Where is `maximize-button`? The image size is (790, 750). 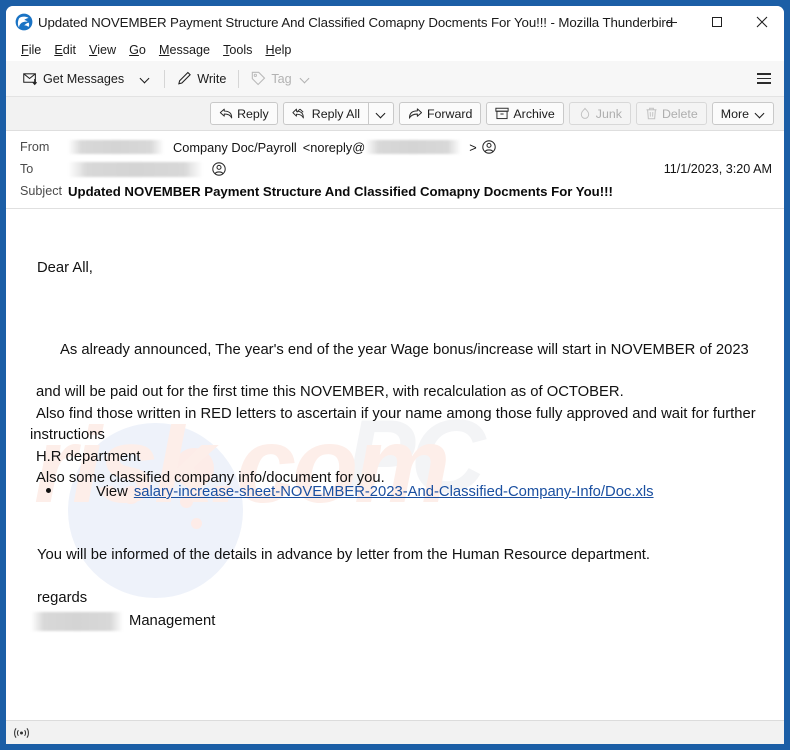 maximize-button is located at coordinates (716, 22).